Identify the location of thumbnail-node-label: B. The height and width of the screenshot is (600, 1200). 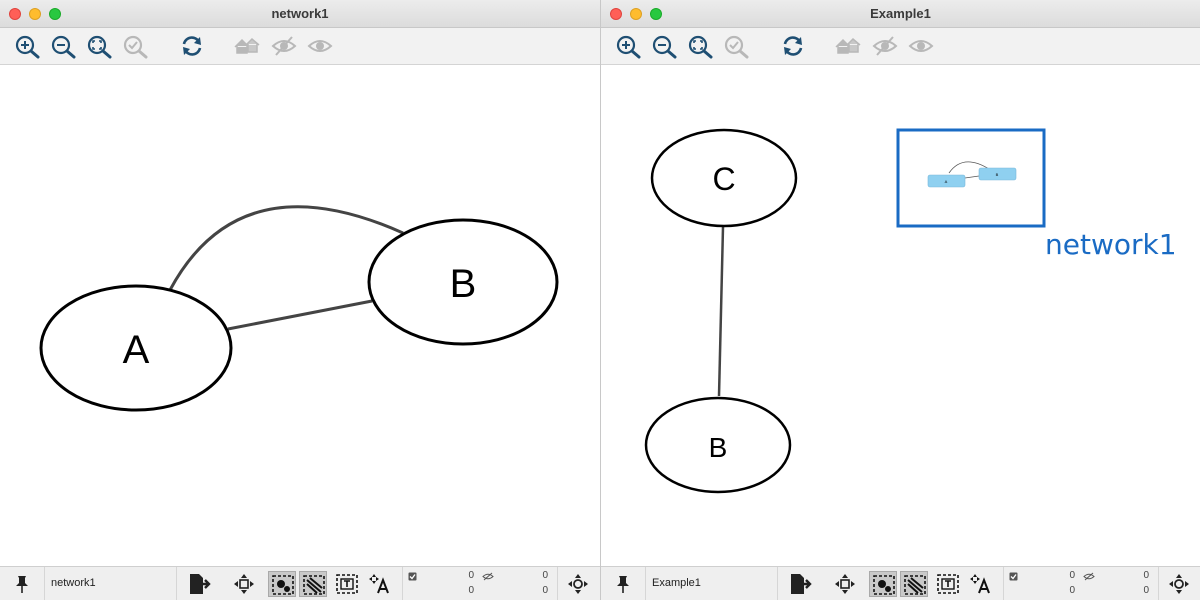
(997, 174).